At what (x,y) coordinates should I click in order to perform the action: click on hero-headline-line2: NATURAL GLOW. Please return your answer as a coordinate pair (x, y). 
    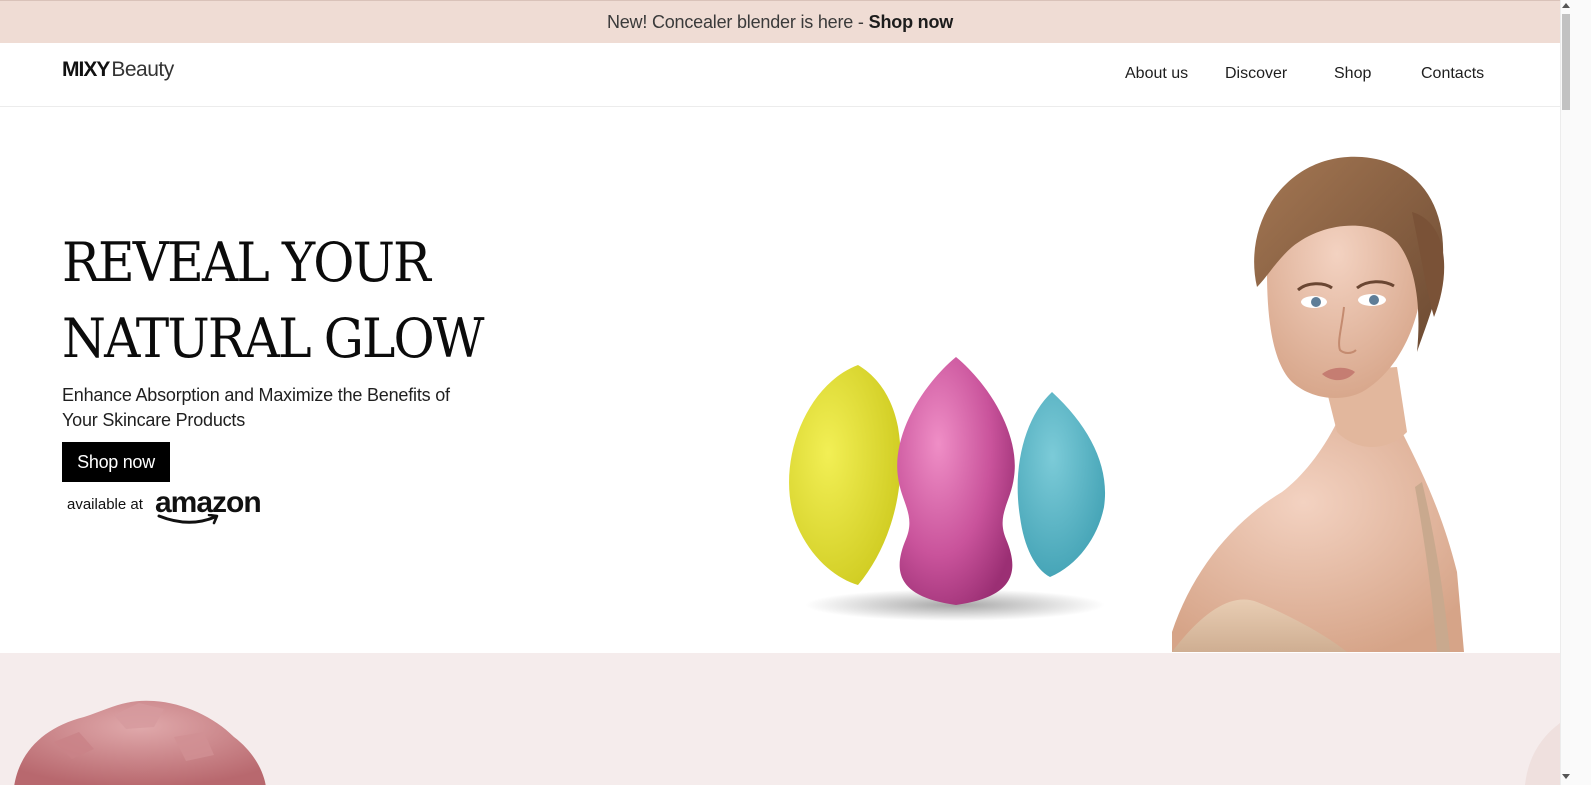
    Looking at the image, I should click on (273, 338).